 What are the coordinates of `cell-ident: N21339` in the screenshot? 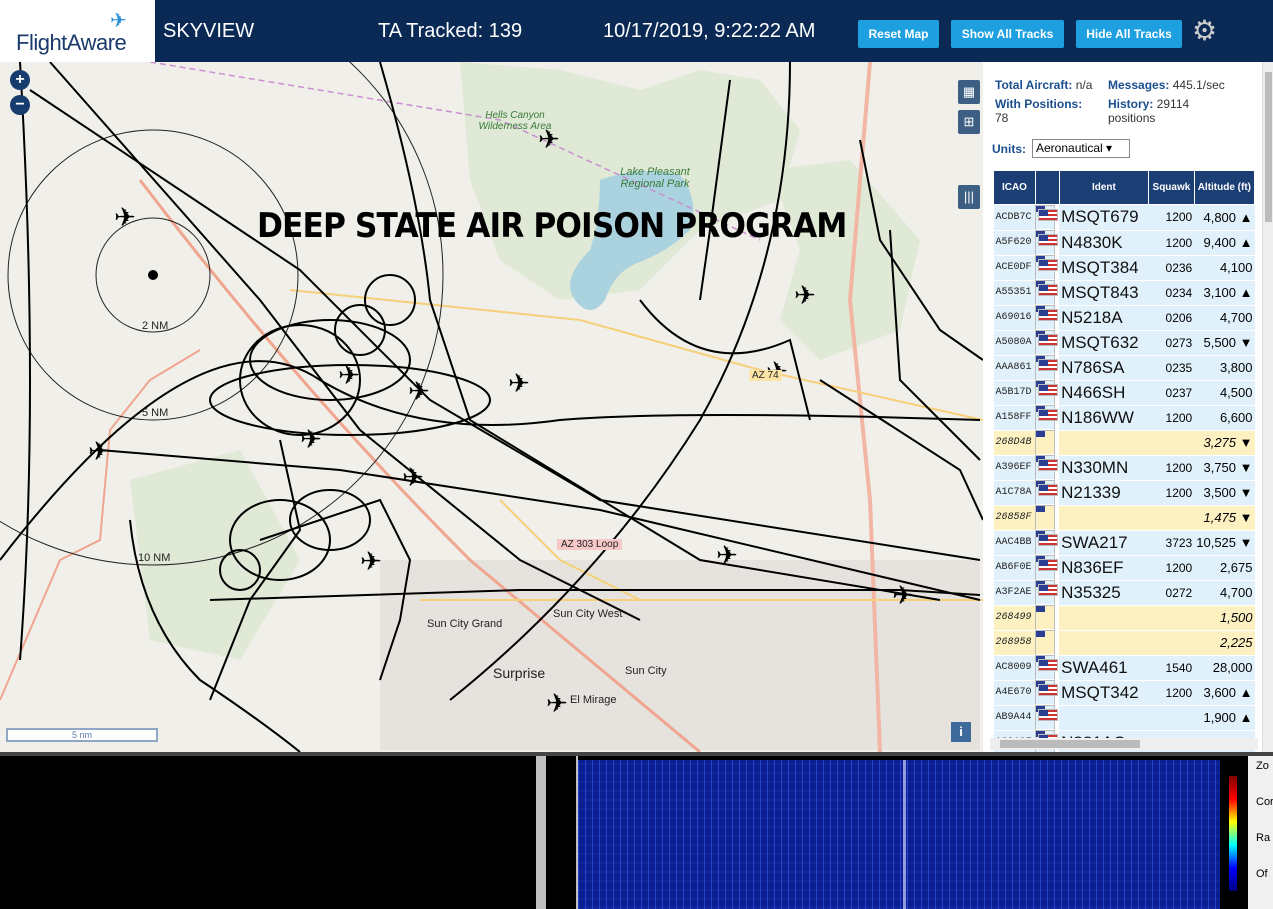 It's located at (1104, 493).